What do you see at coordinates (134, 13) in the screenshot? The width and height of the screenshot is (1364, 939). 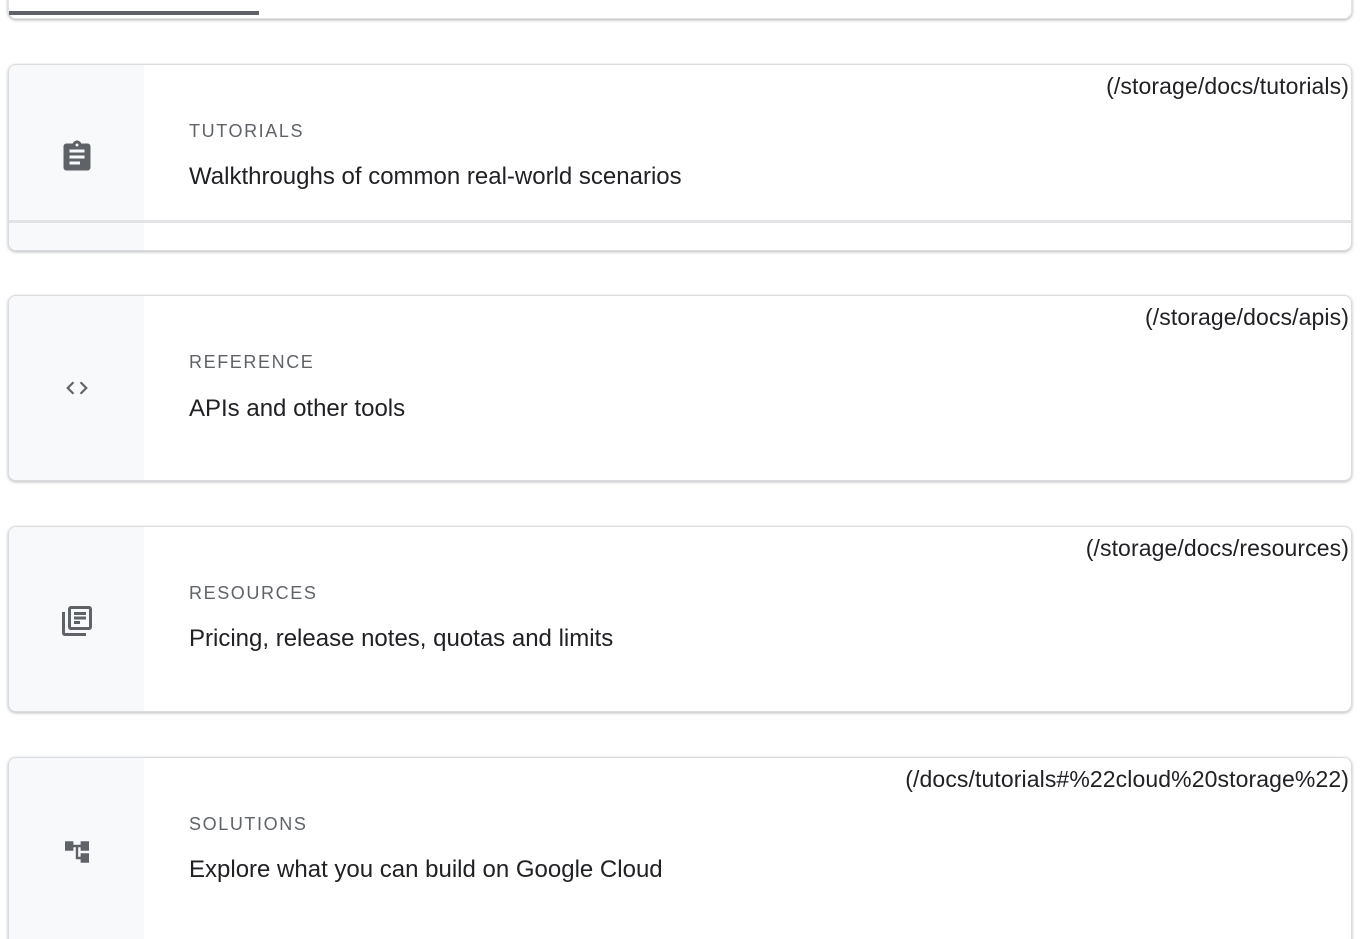 I see `progress-indicator` at bounding box center [134, 13].